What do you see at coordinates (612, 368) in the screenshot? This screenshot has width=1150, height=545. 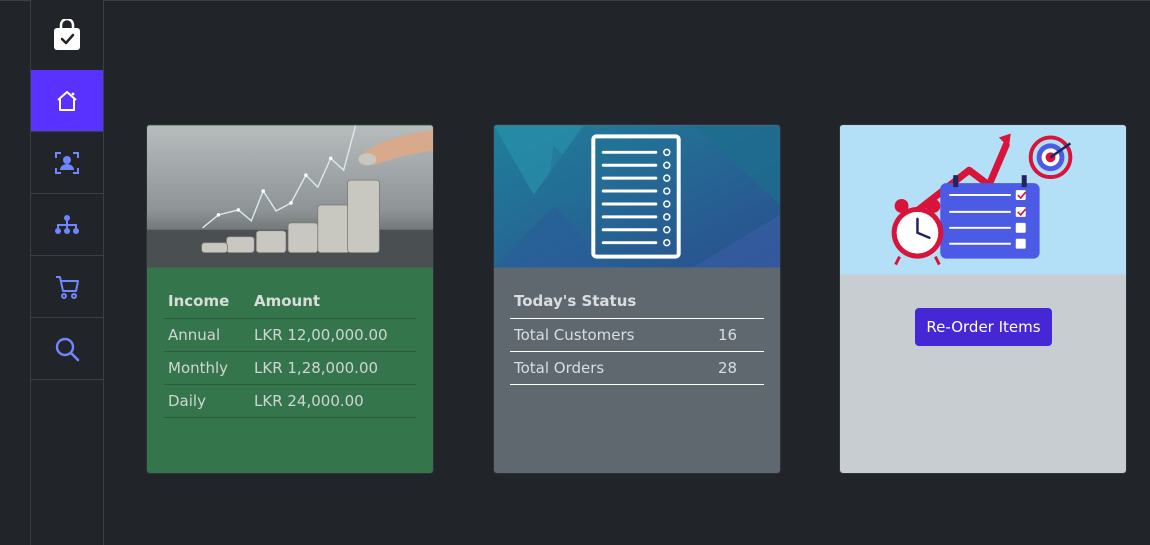 I see `row-label: Total Orders` at bounding box center [612, 368].